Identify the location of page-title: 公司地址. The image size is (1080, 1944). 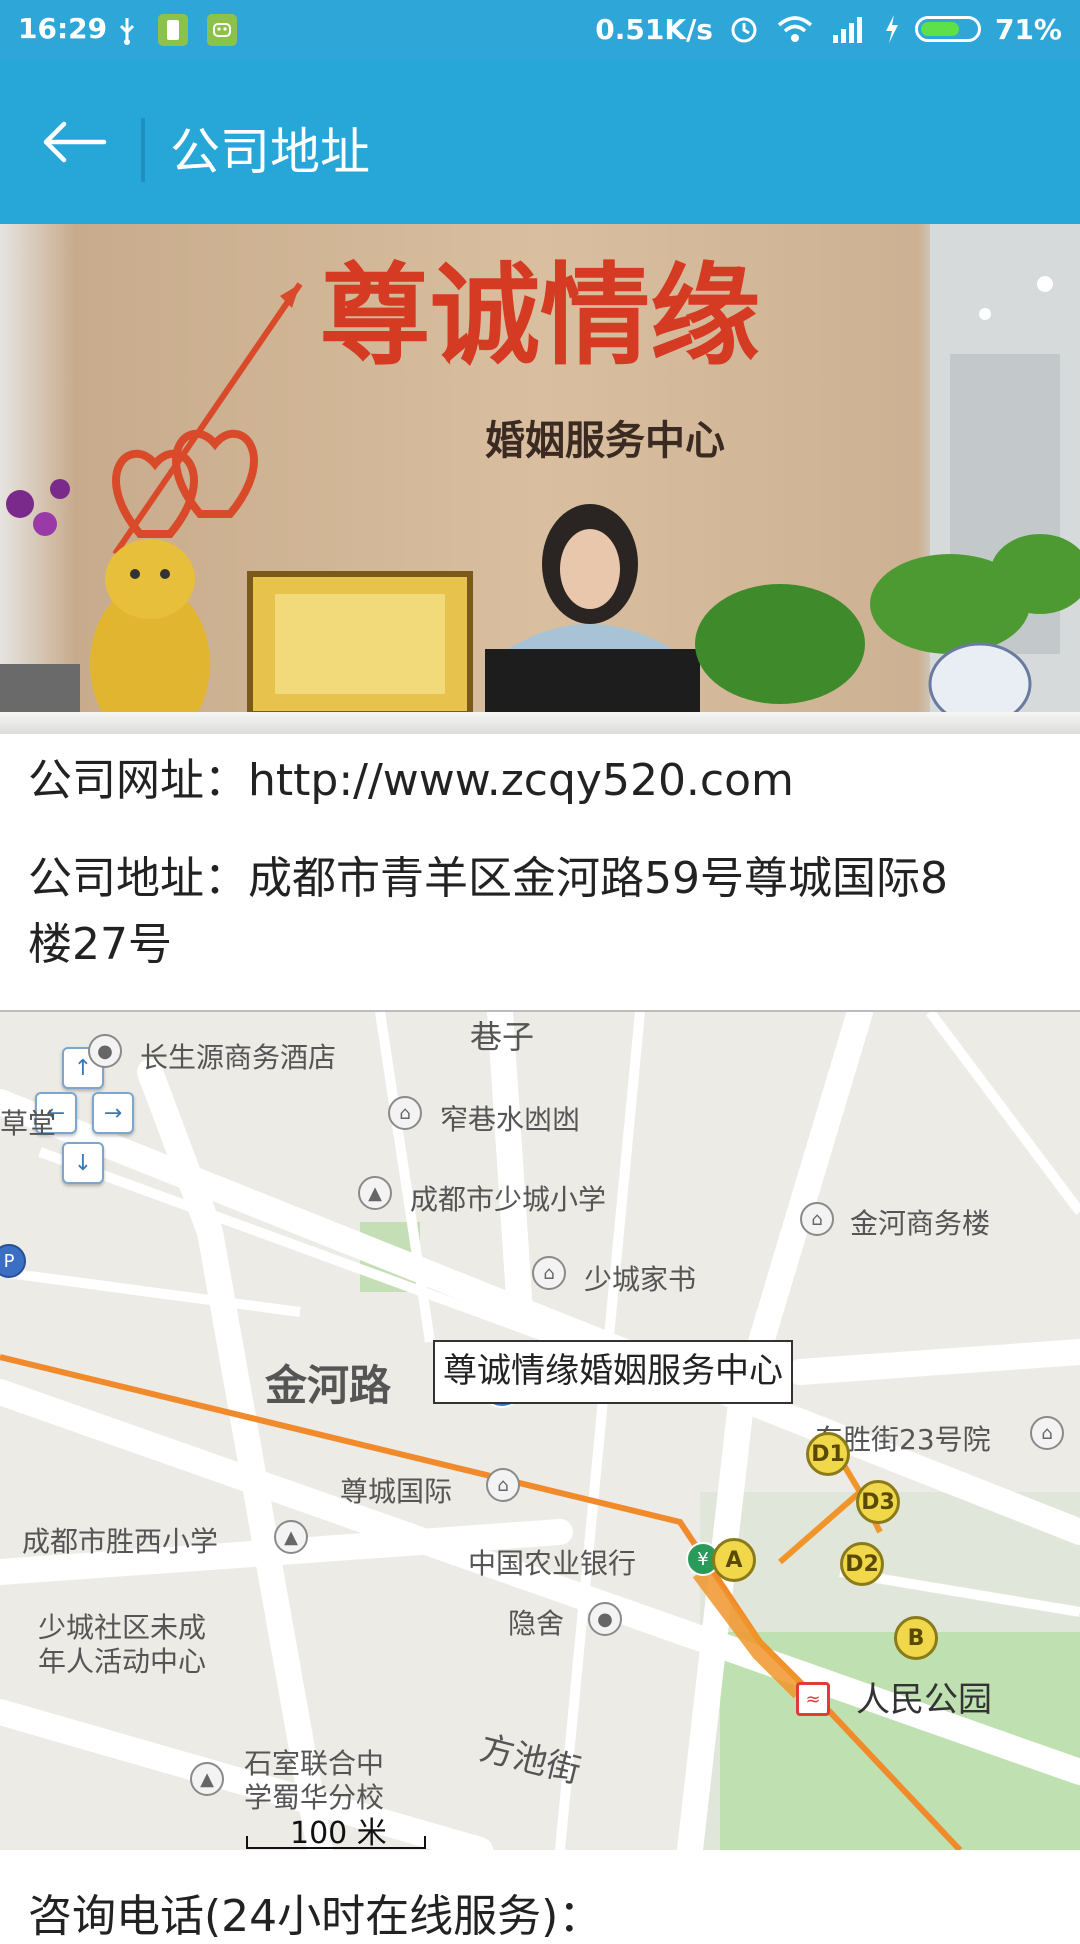
(270, 152).